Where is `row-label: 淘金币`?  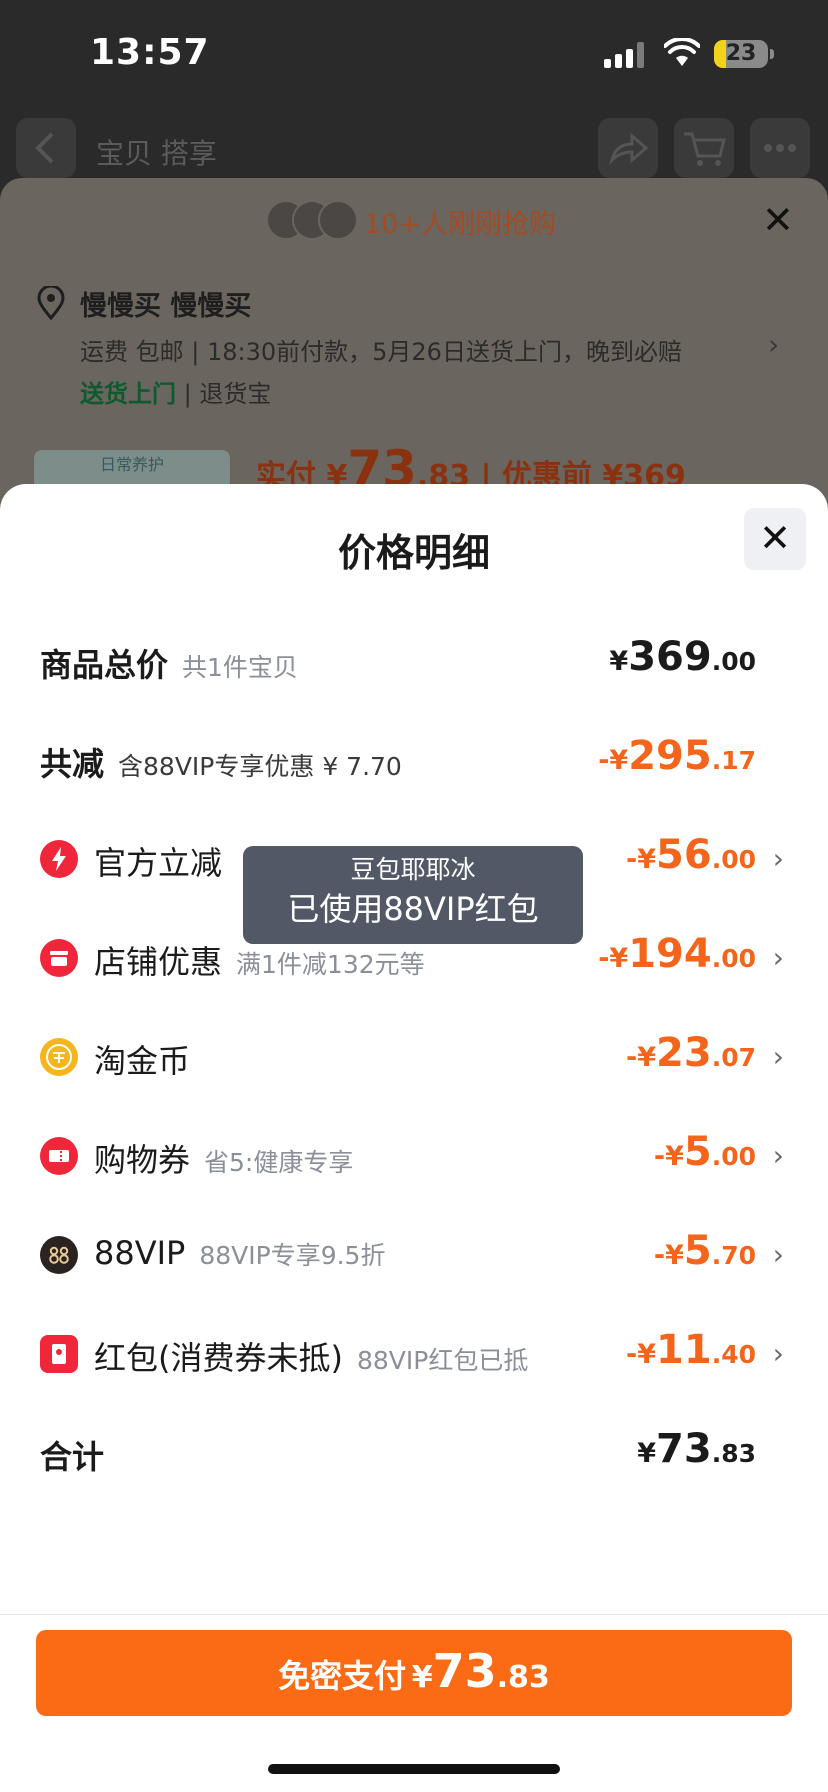
row-label: 淘金币 is located at coordinates (142, 1061).